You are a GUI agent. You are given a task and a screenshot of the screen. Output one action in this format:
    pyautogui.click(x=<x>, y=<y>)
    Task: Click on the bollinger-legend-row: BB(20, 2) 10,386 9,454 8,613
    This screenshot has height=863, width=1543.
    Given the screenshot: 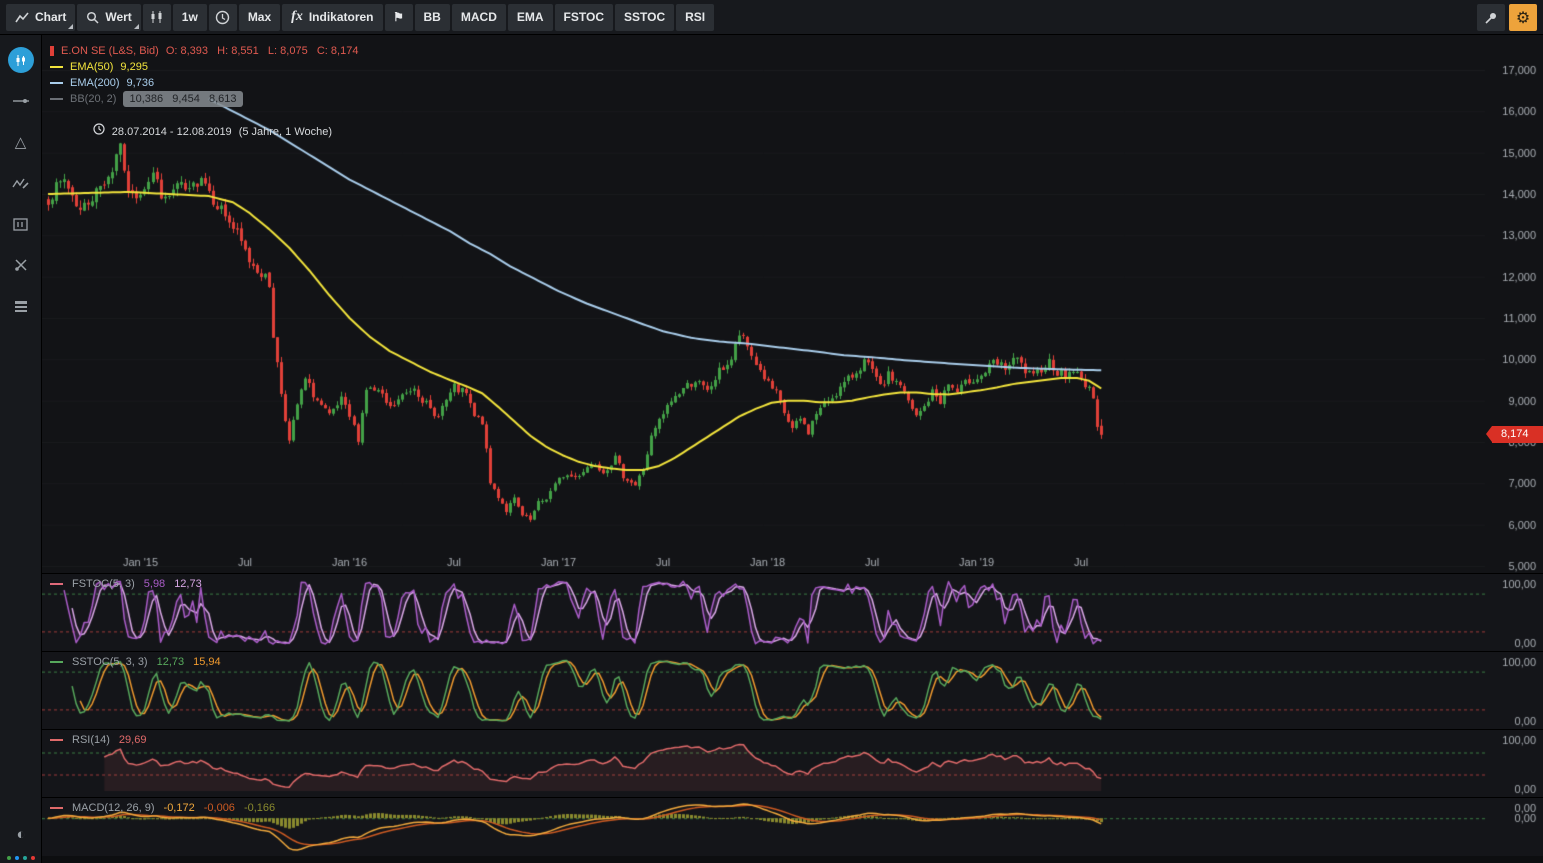 What is the action you would take?
    pyautogui.click(x=204, y=99)
    